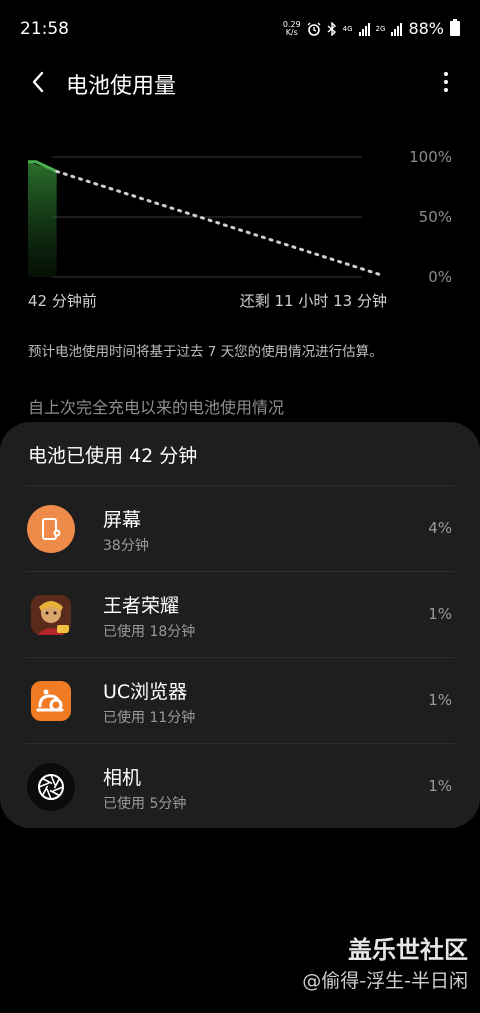  What do you see at coordinates (122, 520) in the screenshot?
I see `app-name: 屏幕` at bounding box center [122, 520].